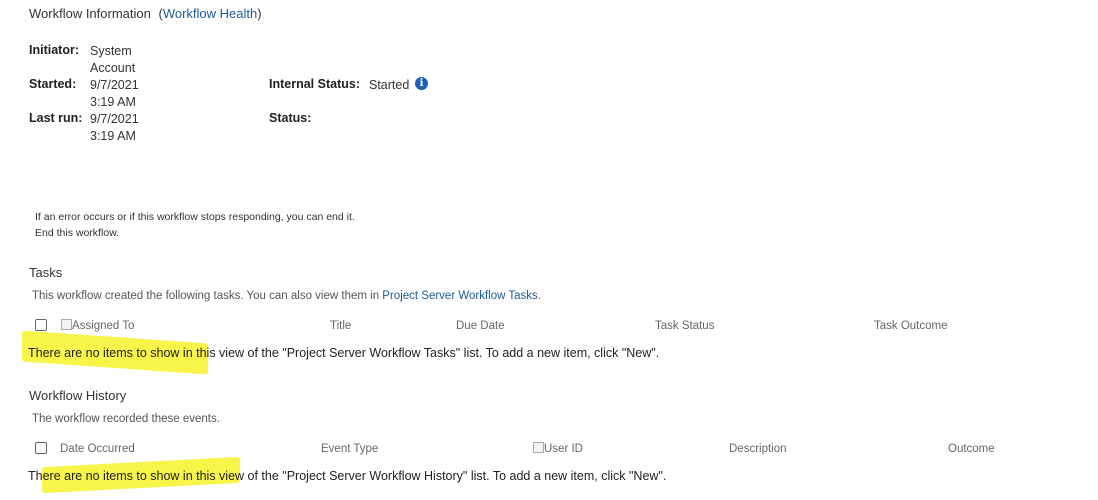 The height and width of the screenshot is (500, 1098). Describe the element at coordinates (314, 84) in the screenshot. I see `internal-status-label: Internal Status:` at that location.